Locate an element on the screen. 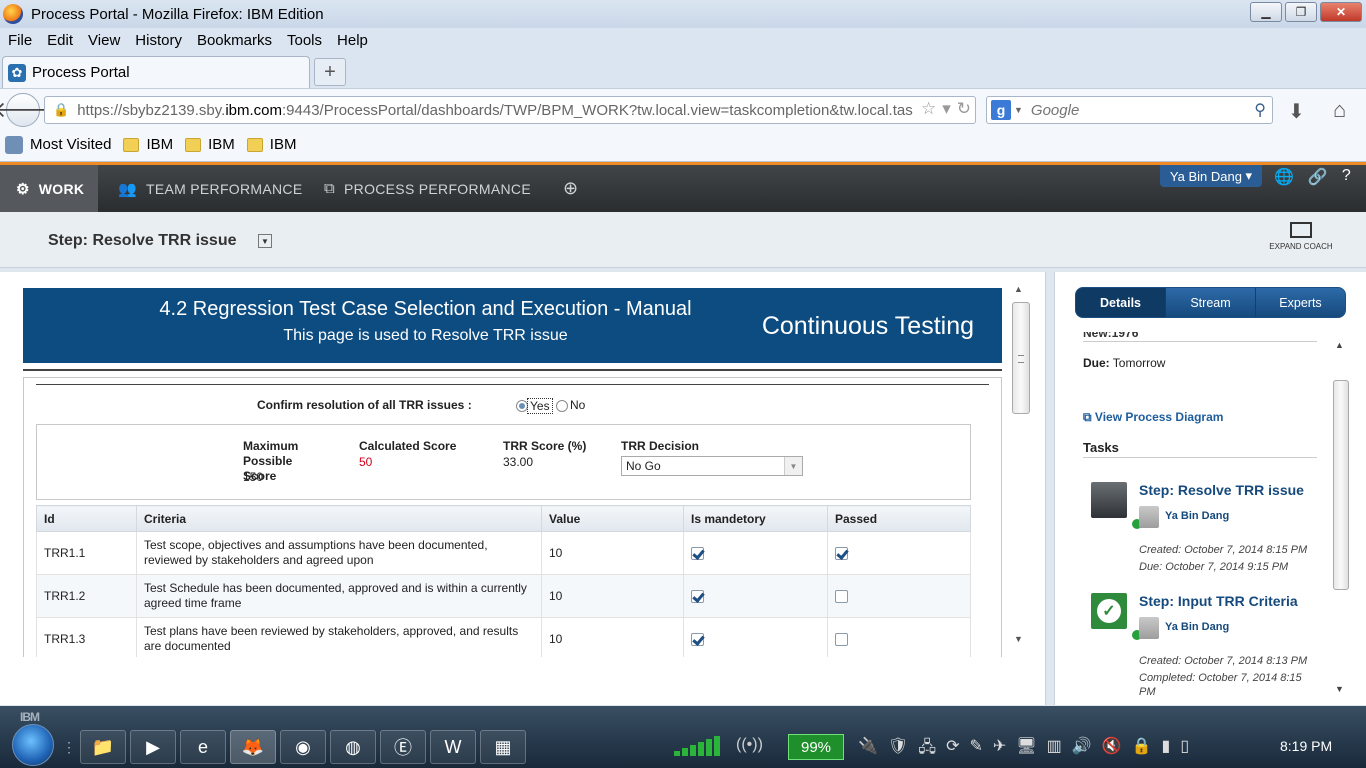 The height and width of the screenshot is (768, 1366). url-dropdown-icon: ▾ is located at coordinates (946, 109).